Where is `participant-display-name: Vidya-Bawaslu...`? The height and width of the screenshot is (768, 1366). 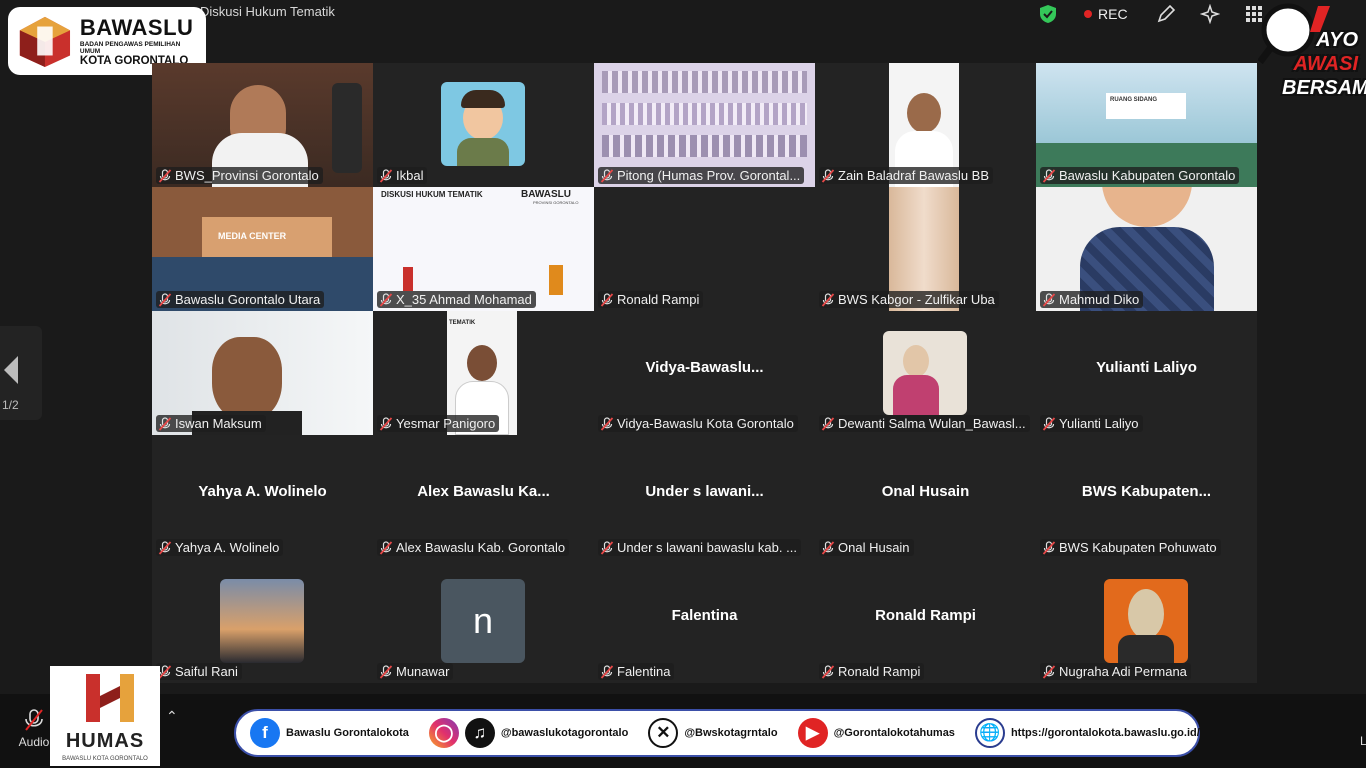 participant-display-name: Vidya-Bawaslu... is located at coordinates (704, 367).